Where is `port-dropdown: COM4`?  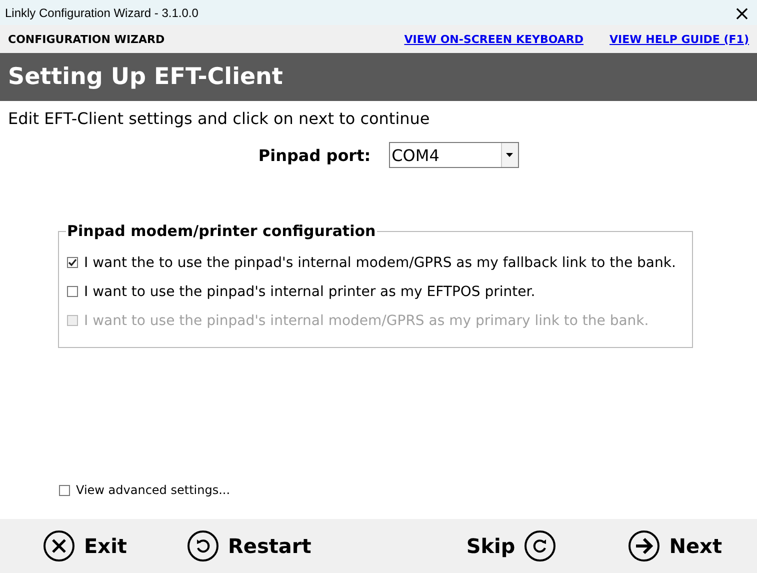 port-dropdown: COM4 is located at coordinates (453, 155).